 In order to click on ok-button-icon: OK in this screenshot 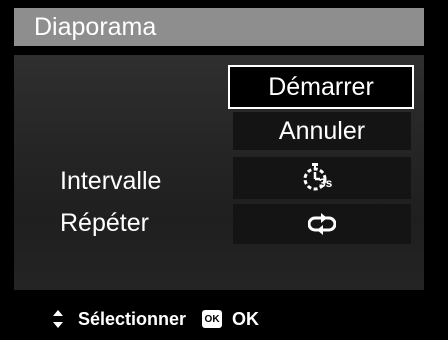, I will do `click(212, 319)`.